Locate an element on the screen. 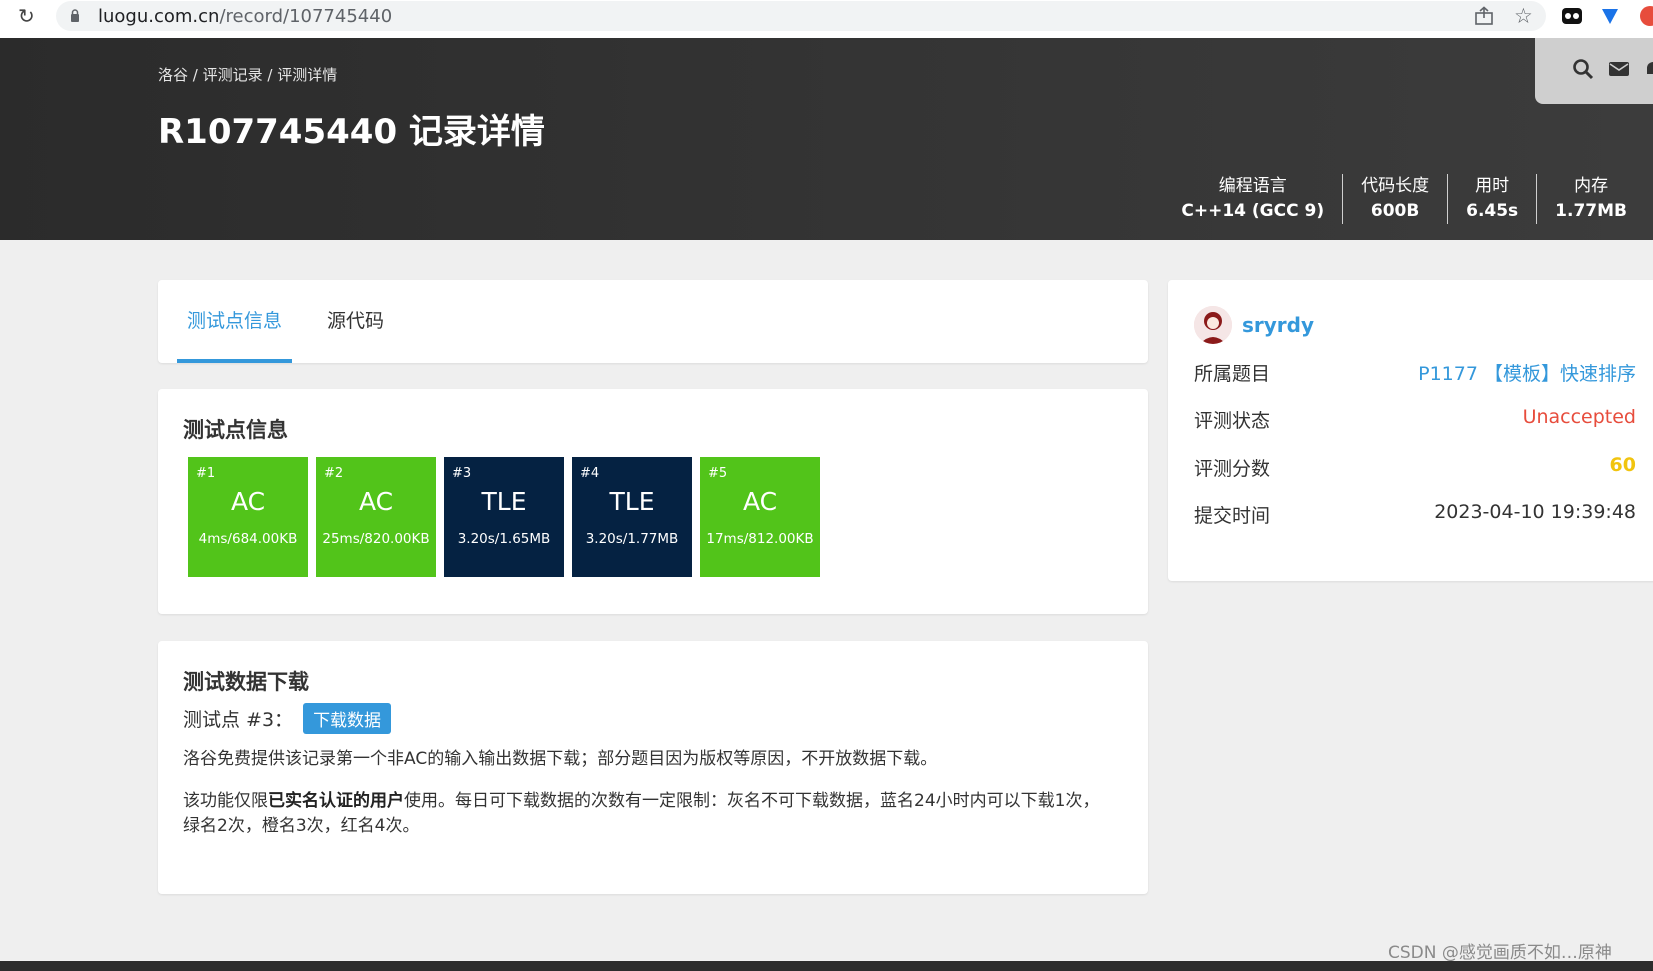  reload-icon: ↻ is located at coordinates (29, 16).